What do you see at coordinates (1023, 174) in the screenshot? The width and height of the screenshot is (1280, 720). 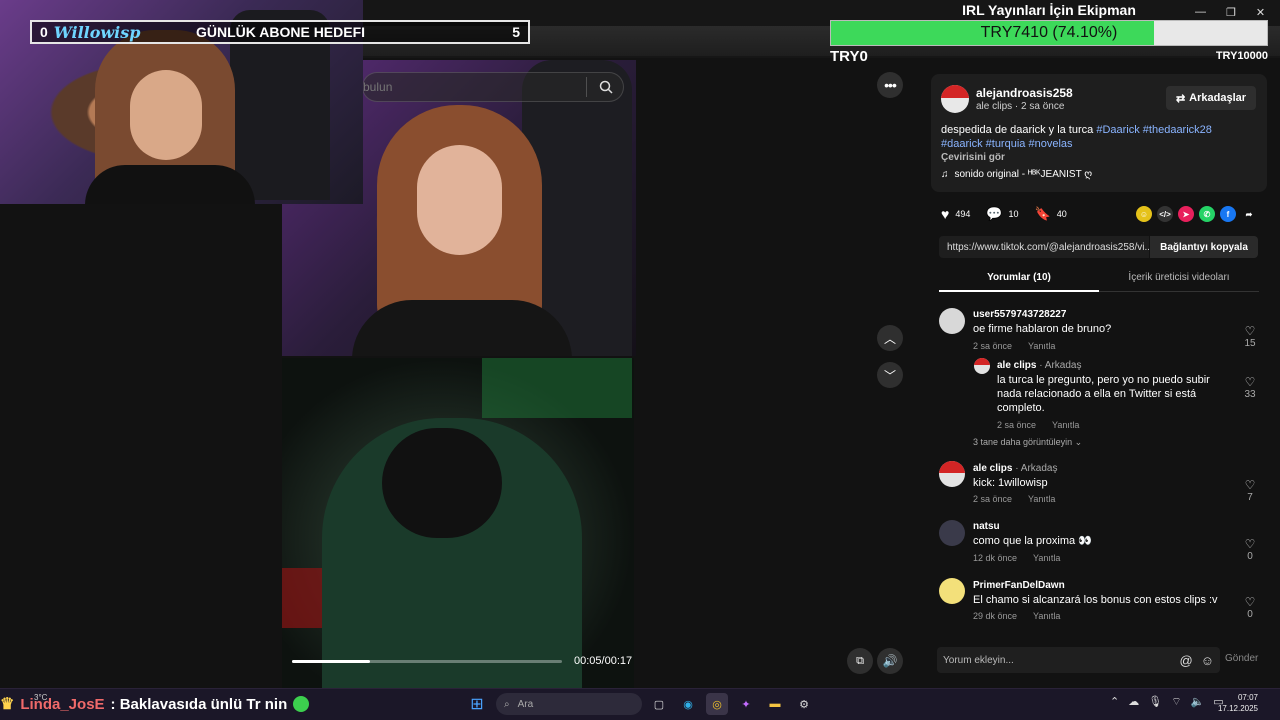 I see `sound-name: sonido original - ᴴᴮᴷJEANIST ღ` at bounding box center [1023, 174].